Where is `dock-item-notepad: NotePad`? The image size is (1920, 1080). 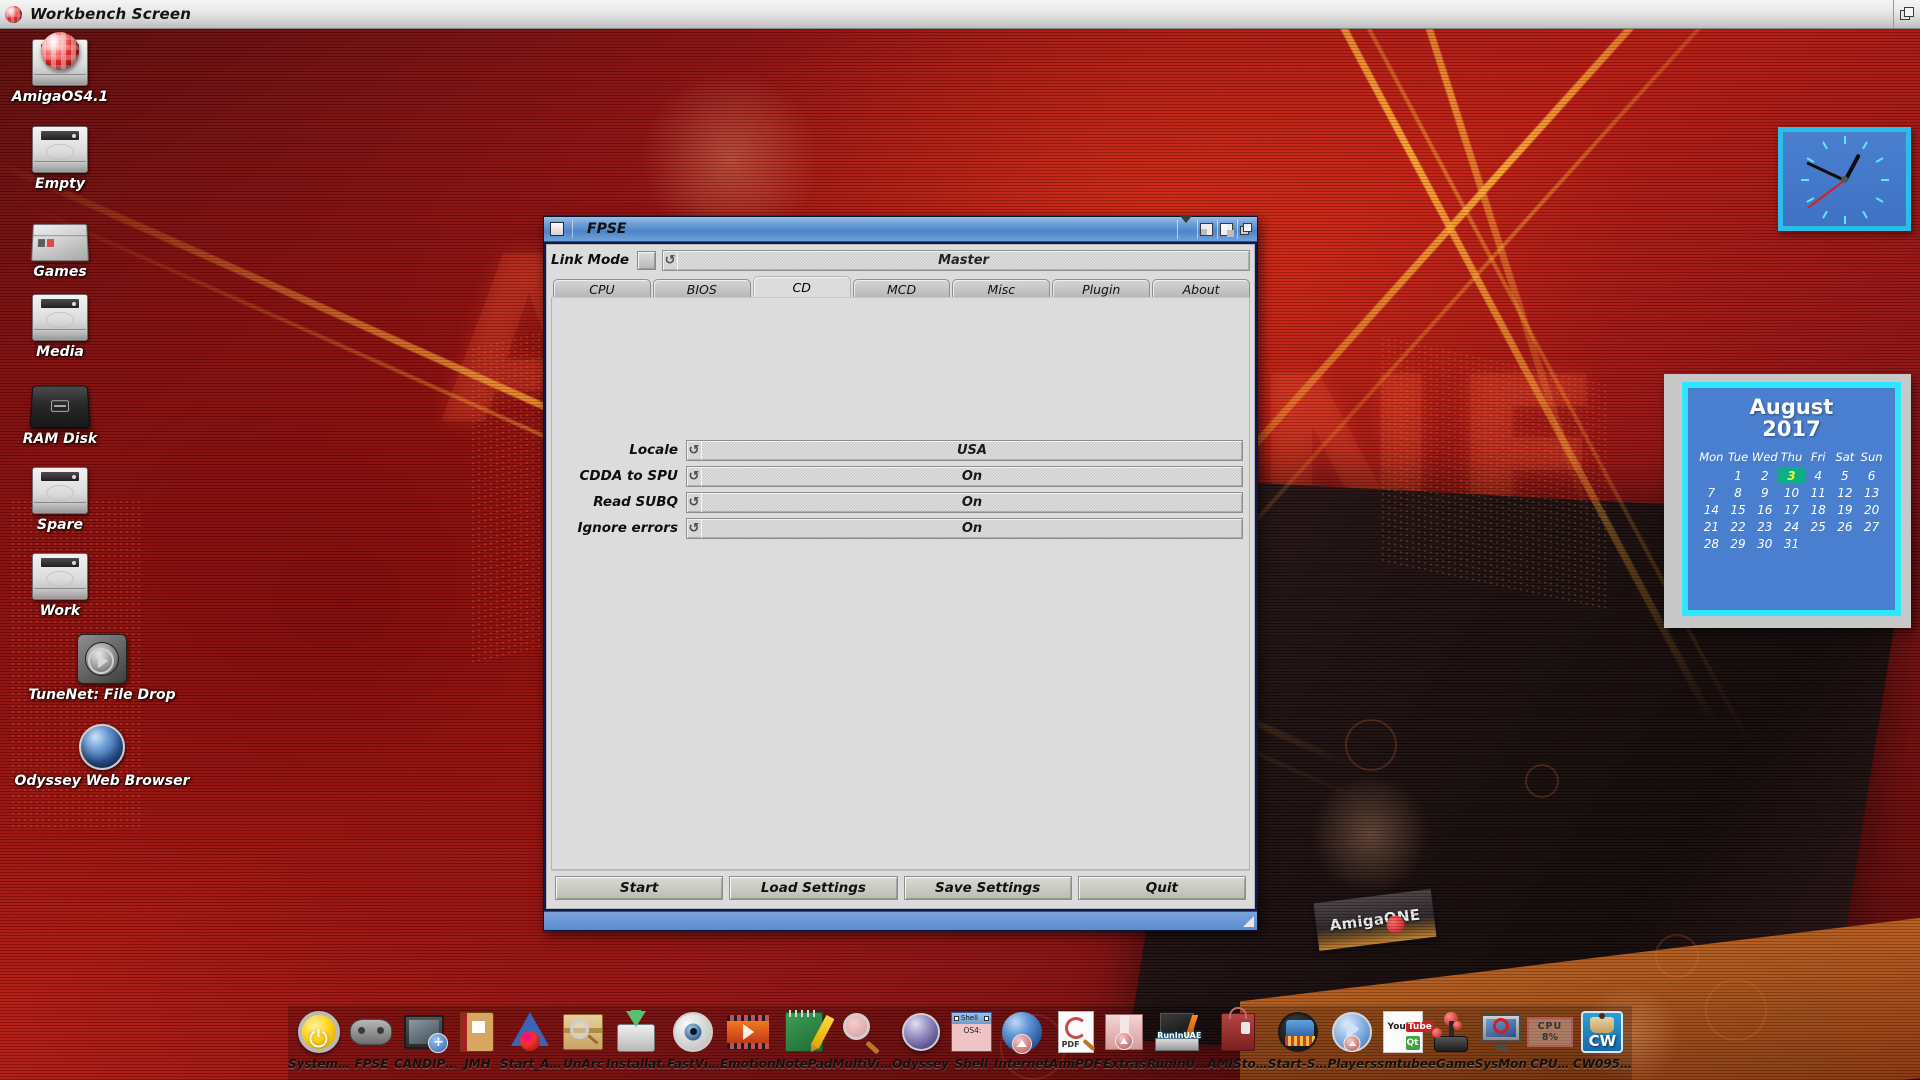
dock-item-notepad: NotePad is located at coordinates (805, 1039).